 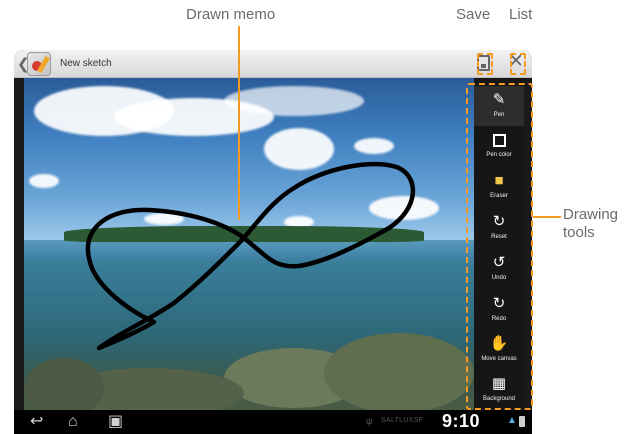 What do you see at coordinates (591, 223) in the screenshot?
I see `drawing-tools-callout: Drawing tools` at bounding box center [591, 223].